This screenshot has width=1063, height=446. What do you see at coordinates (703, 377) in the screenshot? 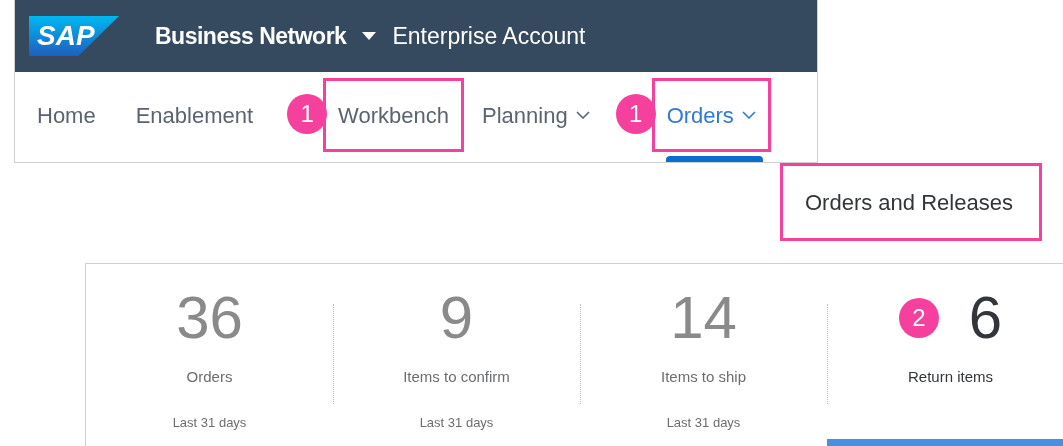
I see `tile-label: Items to ship` at bounding box center [703, 377].